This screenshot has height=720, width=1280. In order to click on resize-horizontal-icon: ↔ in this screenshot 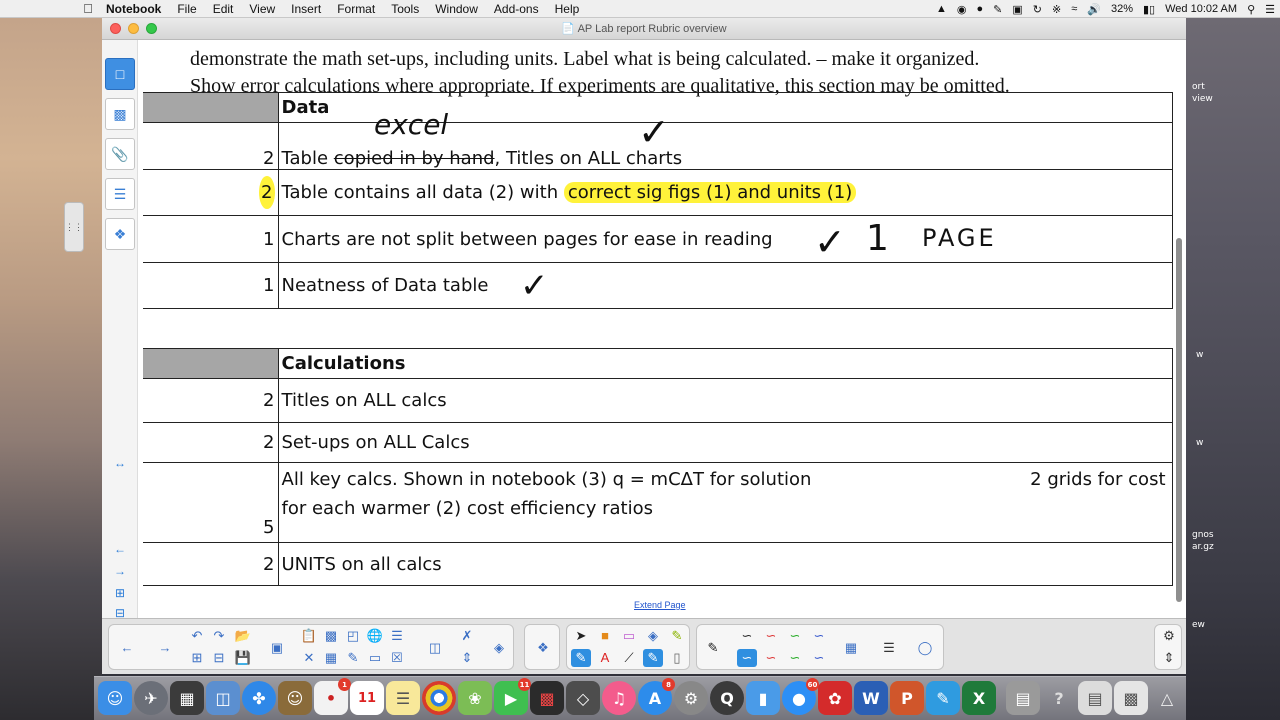, I will do `click(120, 463)`.